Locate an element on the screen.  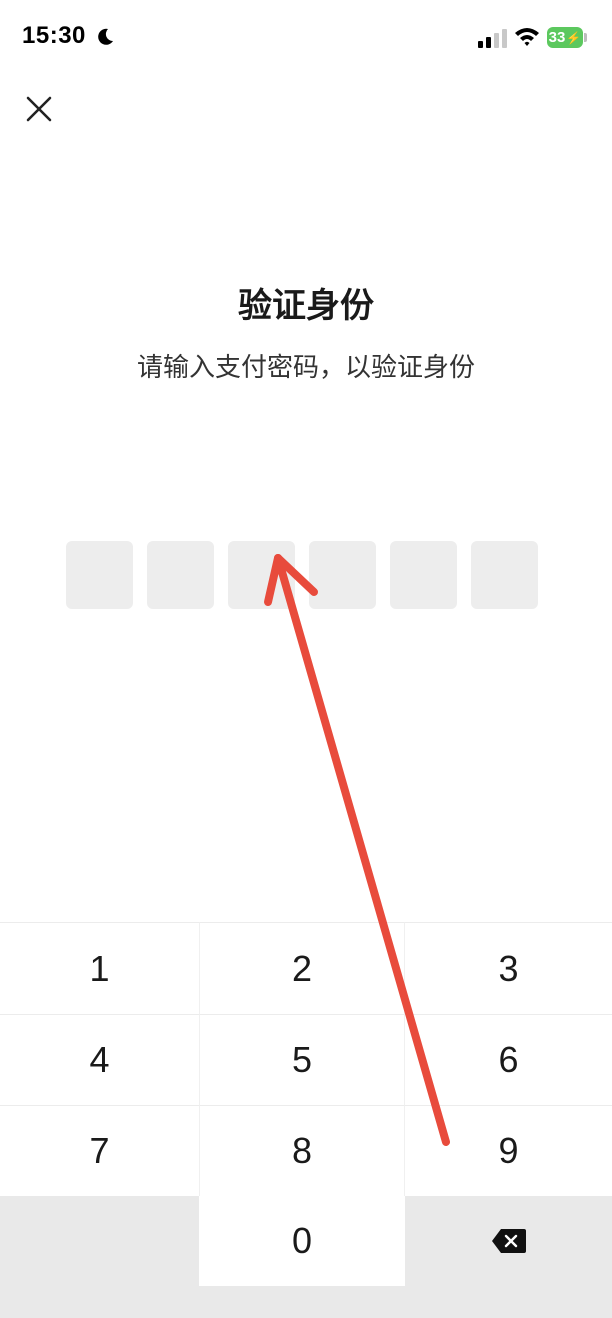
page-title: 验证身份 is located at coordinates (306, 306).